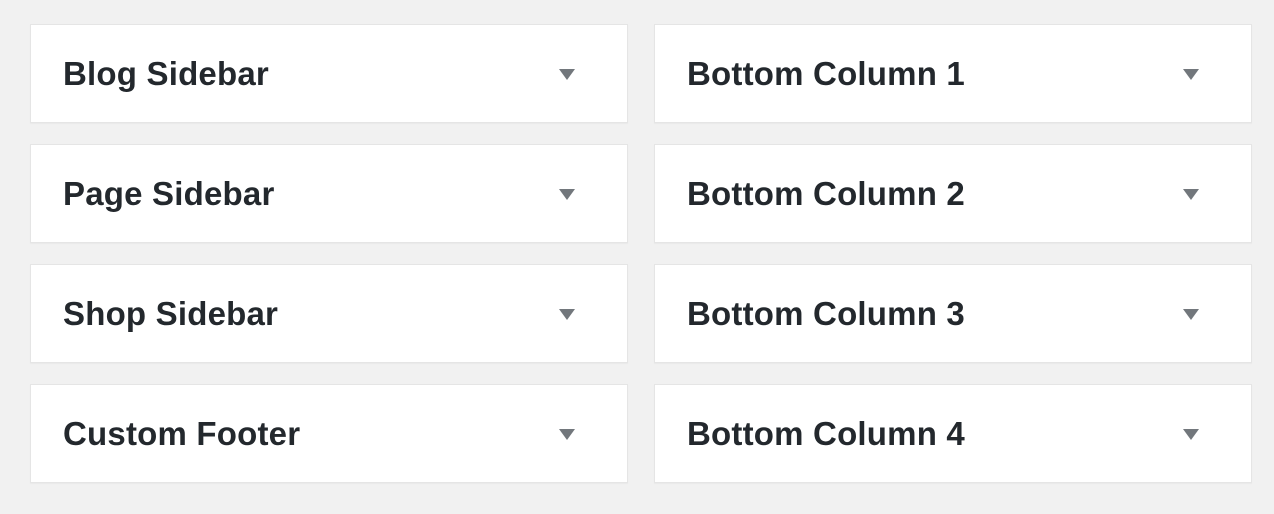 The image size is (1274, 514). Describe the element at coordinates (329, 433) in the screenshot. I see `widget-area-custom-footer: Custom Footer` at that location.